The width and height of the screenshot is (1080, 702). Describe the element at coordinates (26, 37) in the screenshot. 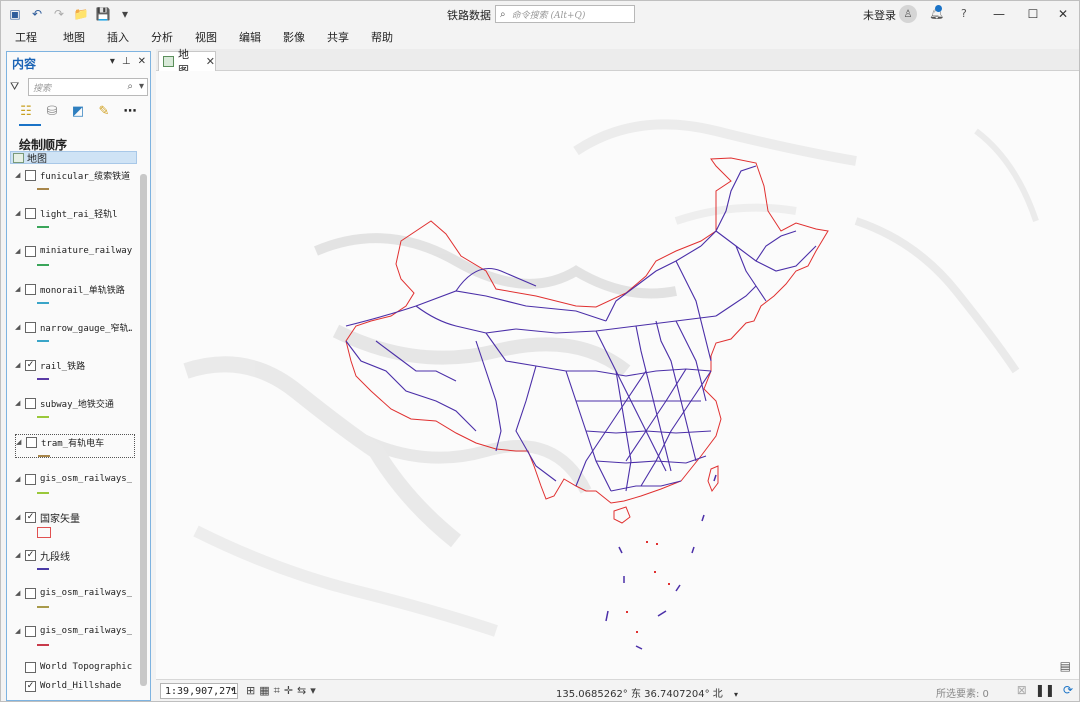

I see `tab-project: 工程` at that location.